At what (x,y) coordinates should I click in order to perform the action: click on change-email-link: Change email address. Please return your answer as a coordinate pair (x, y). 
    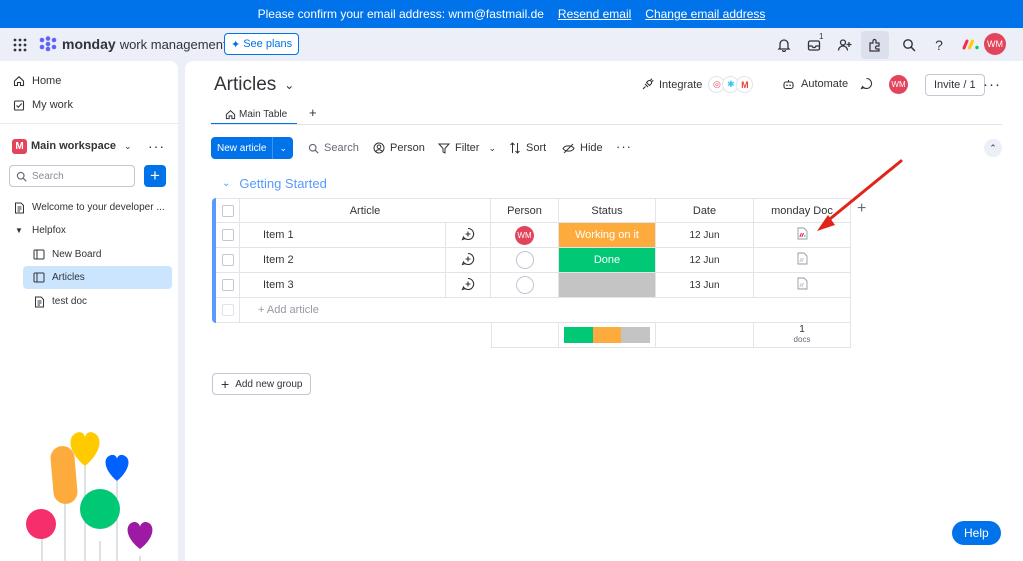
    Looking at the image, I should click on (705, 14).